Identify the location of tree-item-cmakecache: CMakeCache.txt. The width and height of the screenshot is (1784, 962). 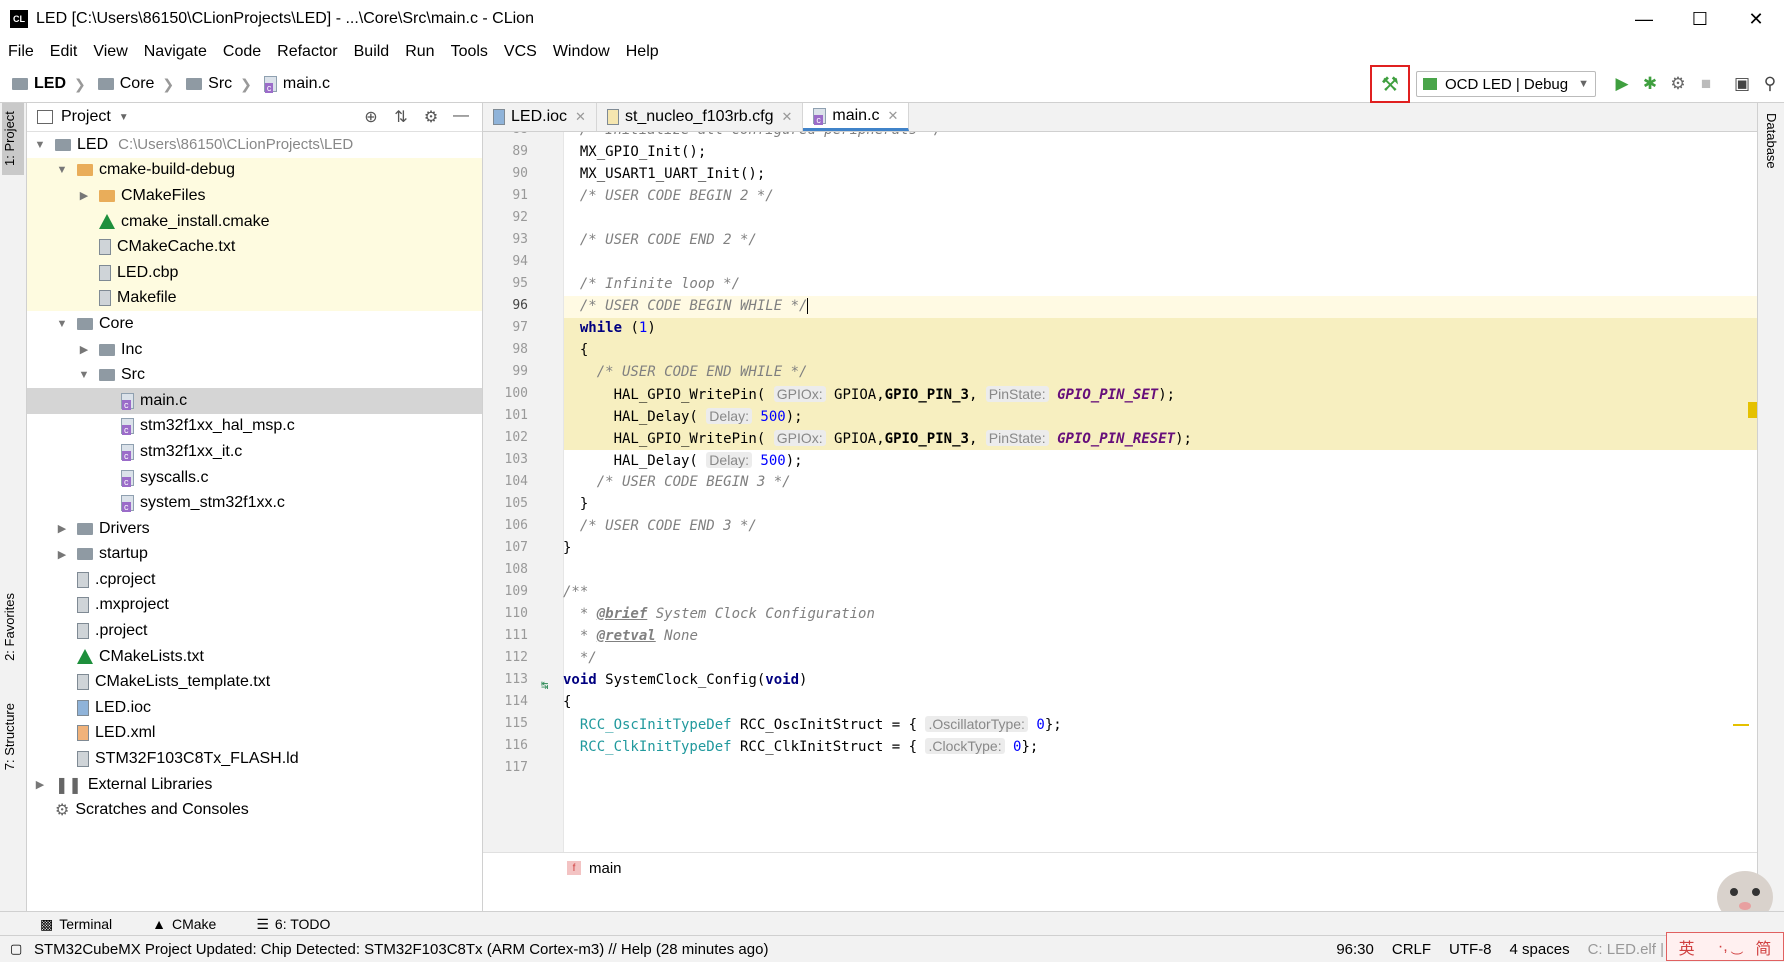
(254, 247).